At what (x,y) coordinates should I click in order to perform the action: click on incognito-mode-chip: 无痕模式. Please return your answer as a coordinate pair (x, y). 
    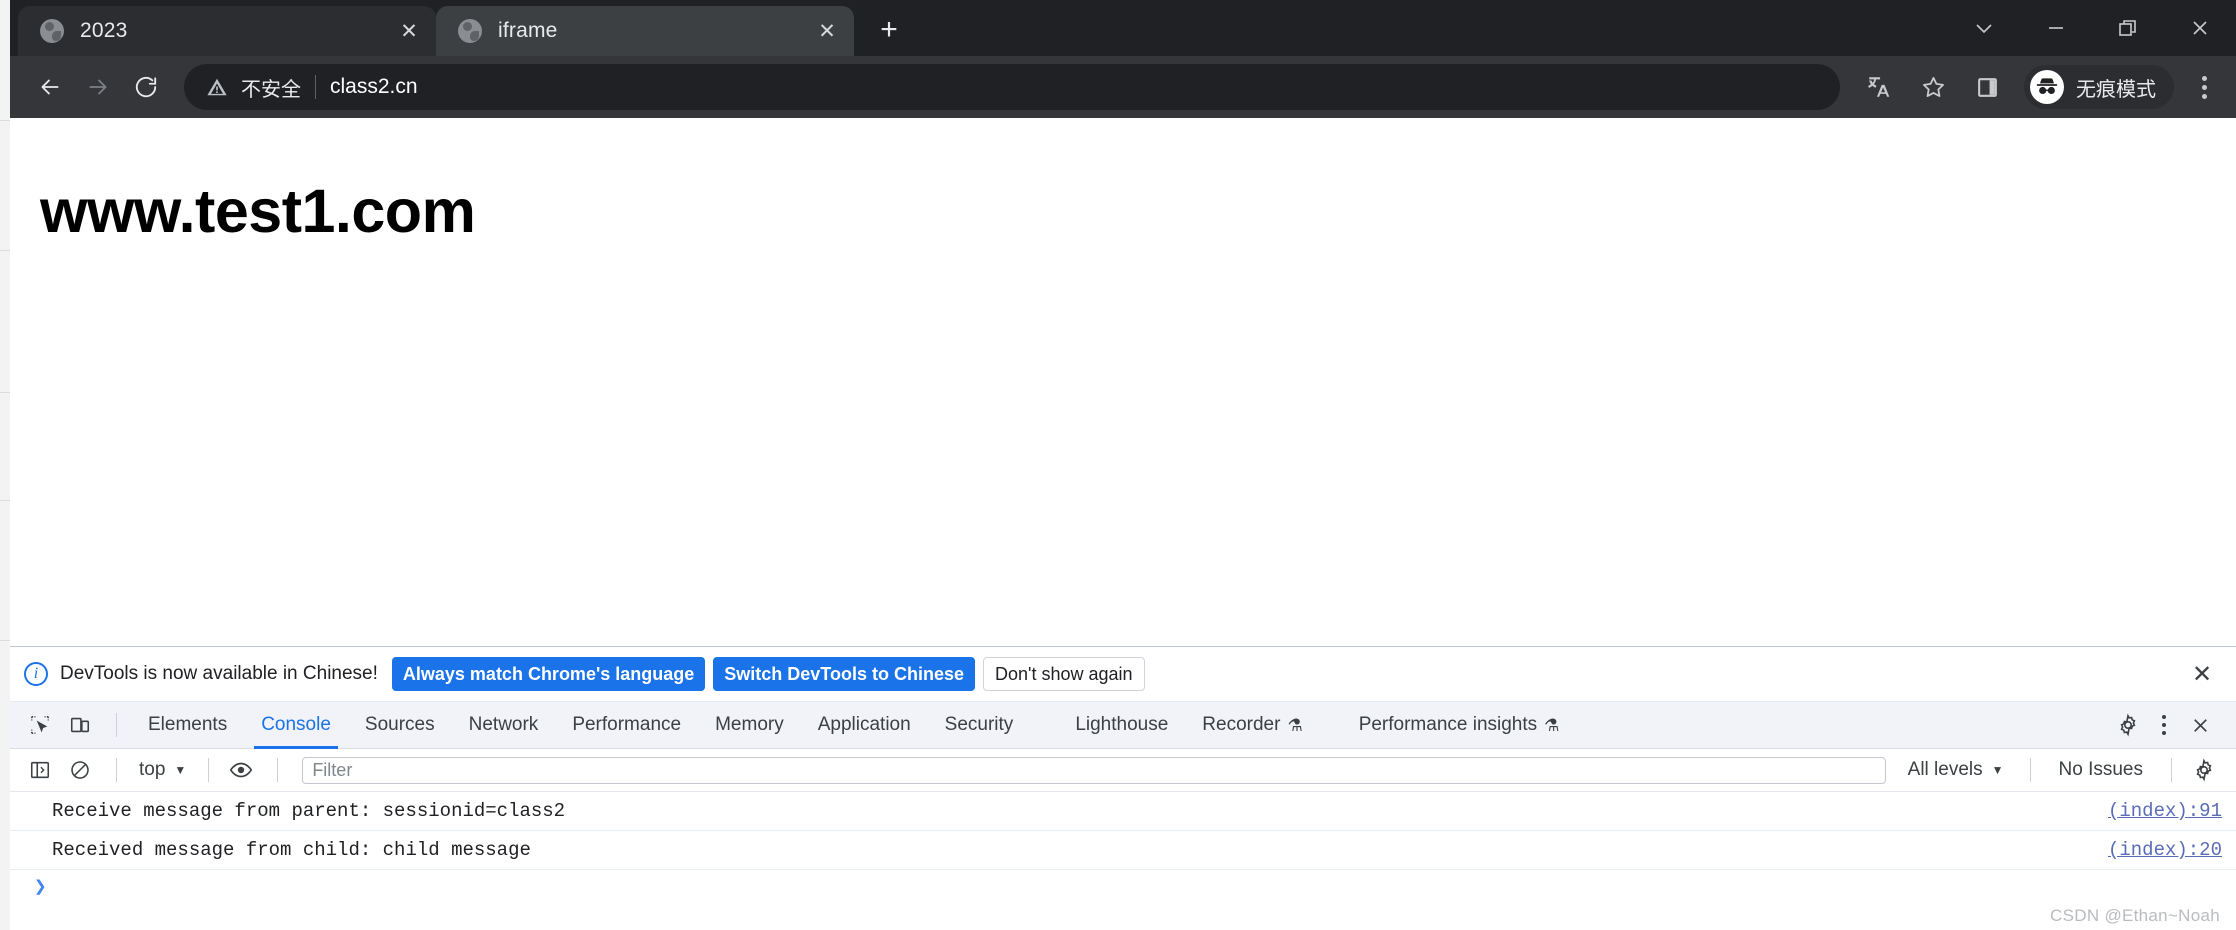
    Looking at the image, I should click on (2099, 87).